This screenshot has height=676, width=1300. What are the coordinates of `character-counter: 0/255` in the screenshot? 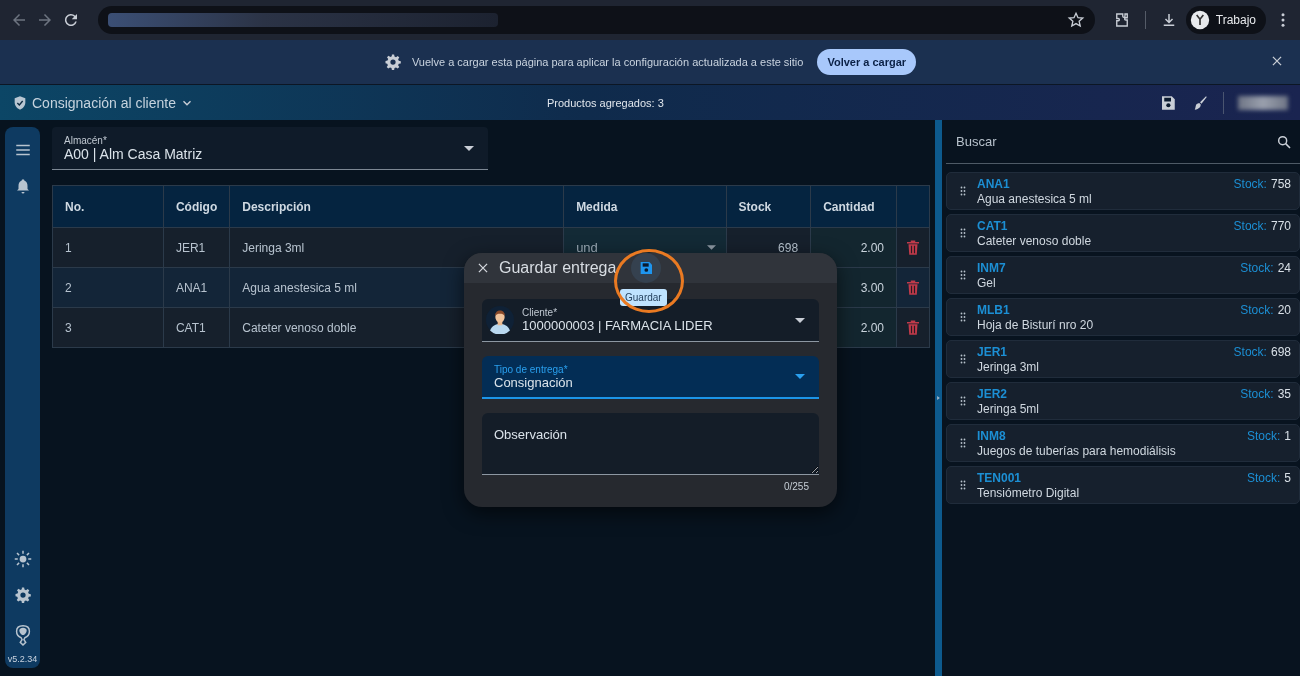 It's located at (796, 486).